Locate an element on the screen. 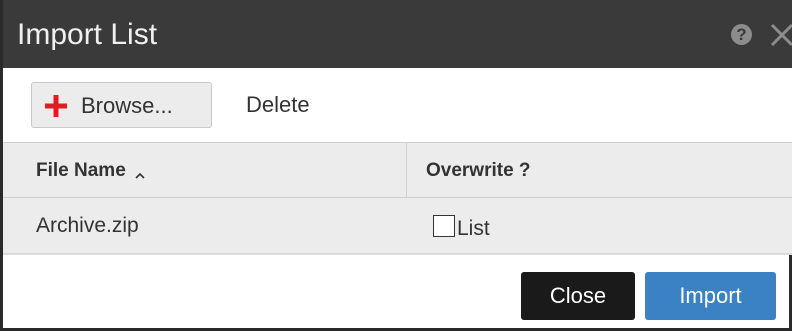  column-header-label: Overwrite ? is located at coordinates (478, 170).